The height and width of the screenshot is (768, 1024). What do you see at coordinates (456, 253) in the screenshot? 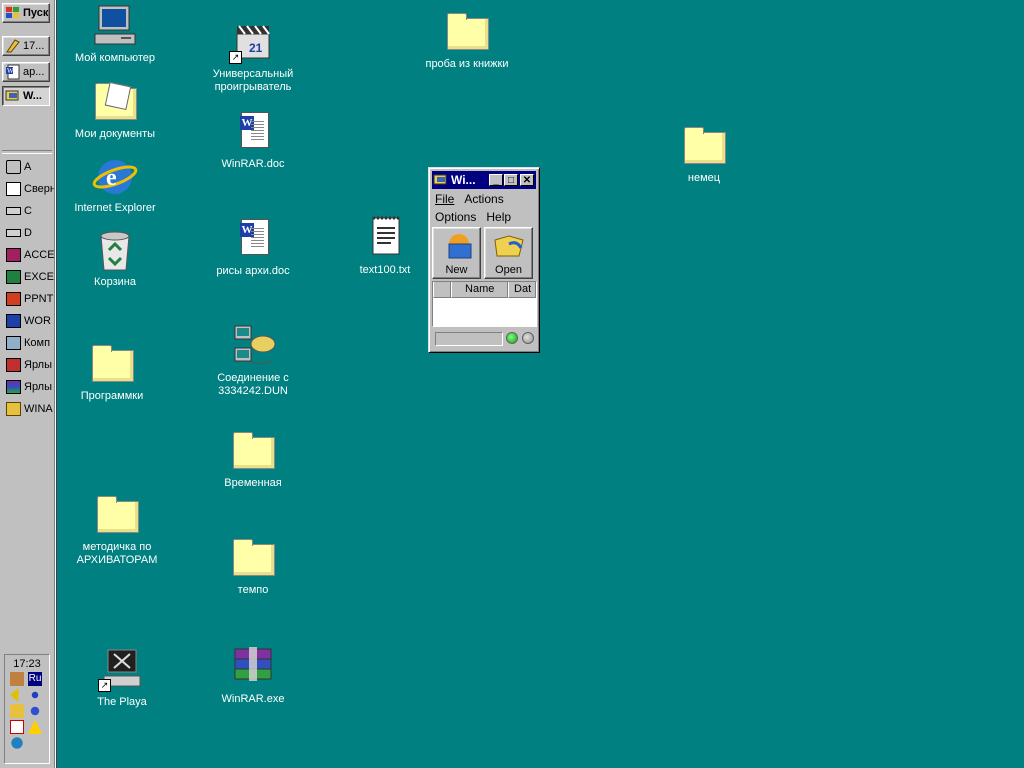
I see `toolbar-new-button: New` at bounding box center [456, 253].